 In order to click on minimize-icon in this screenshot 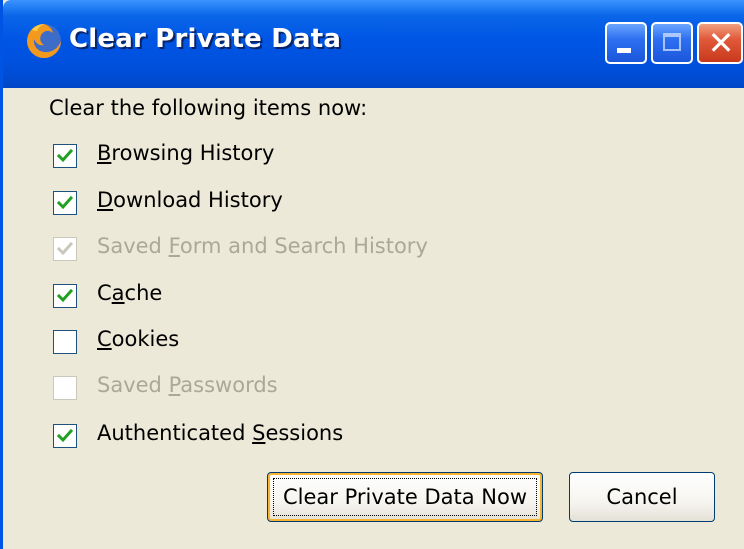, I will do `click(624, 50)`.